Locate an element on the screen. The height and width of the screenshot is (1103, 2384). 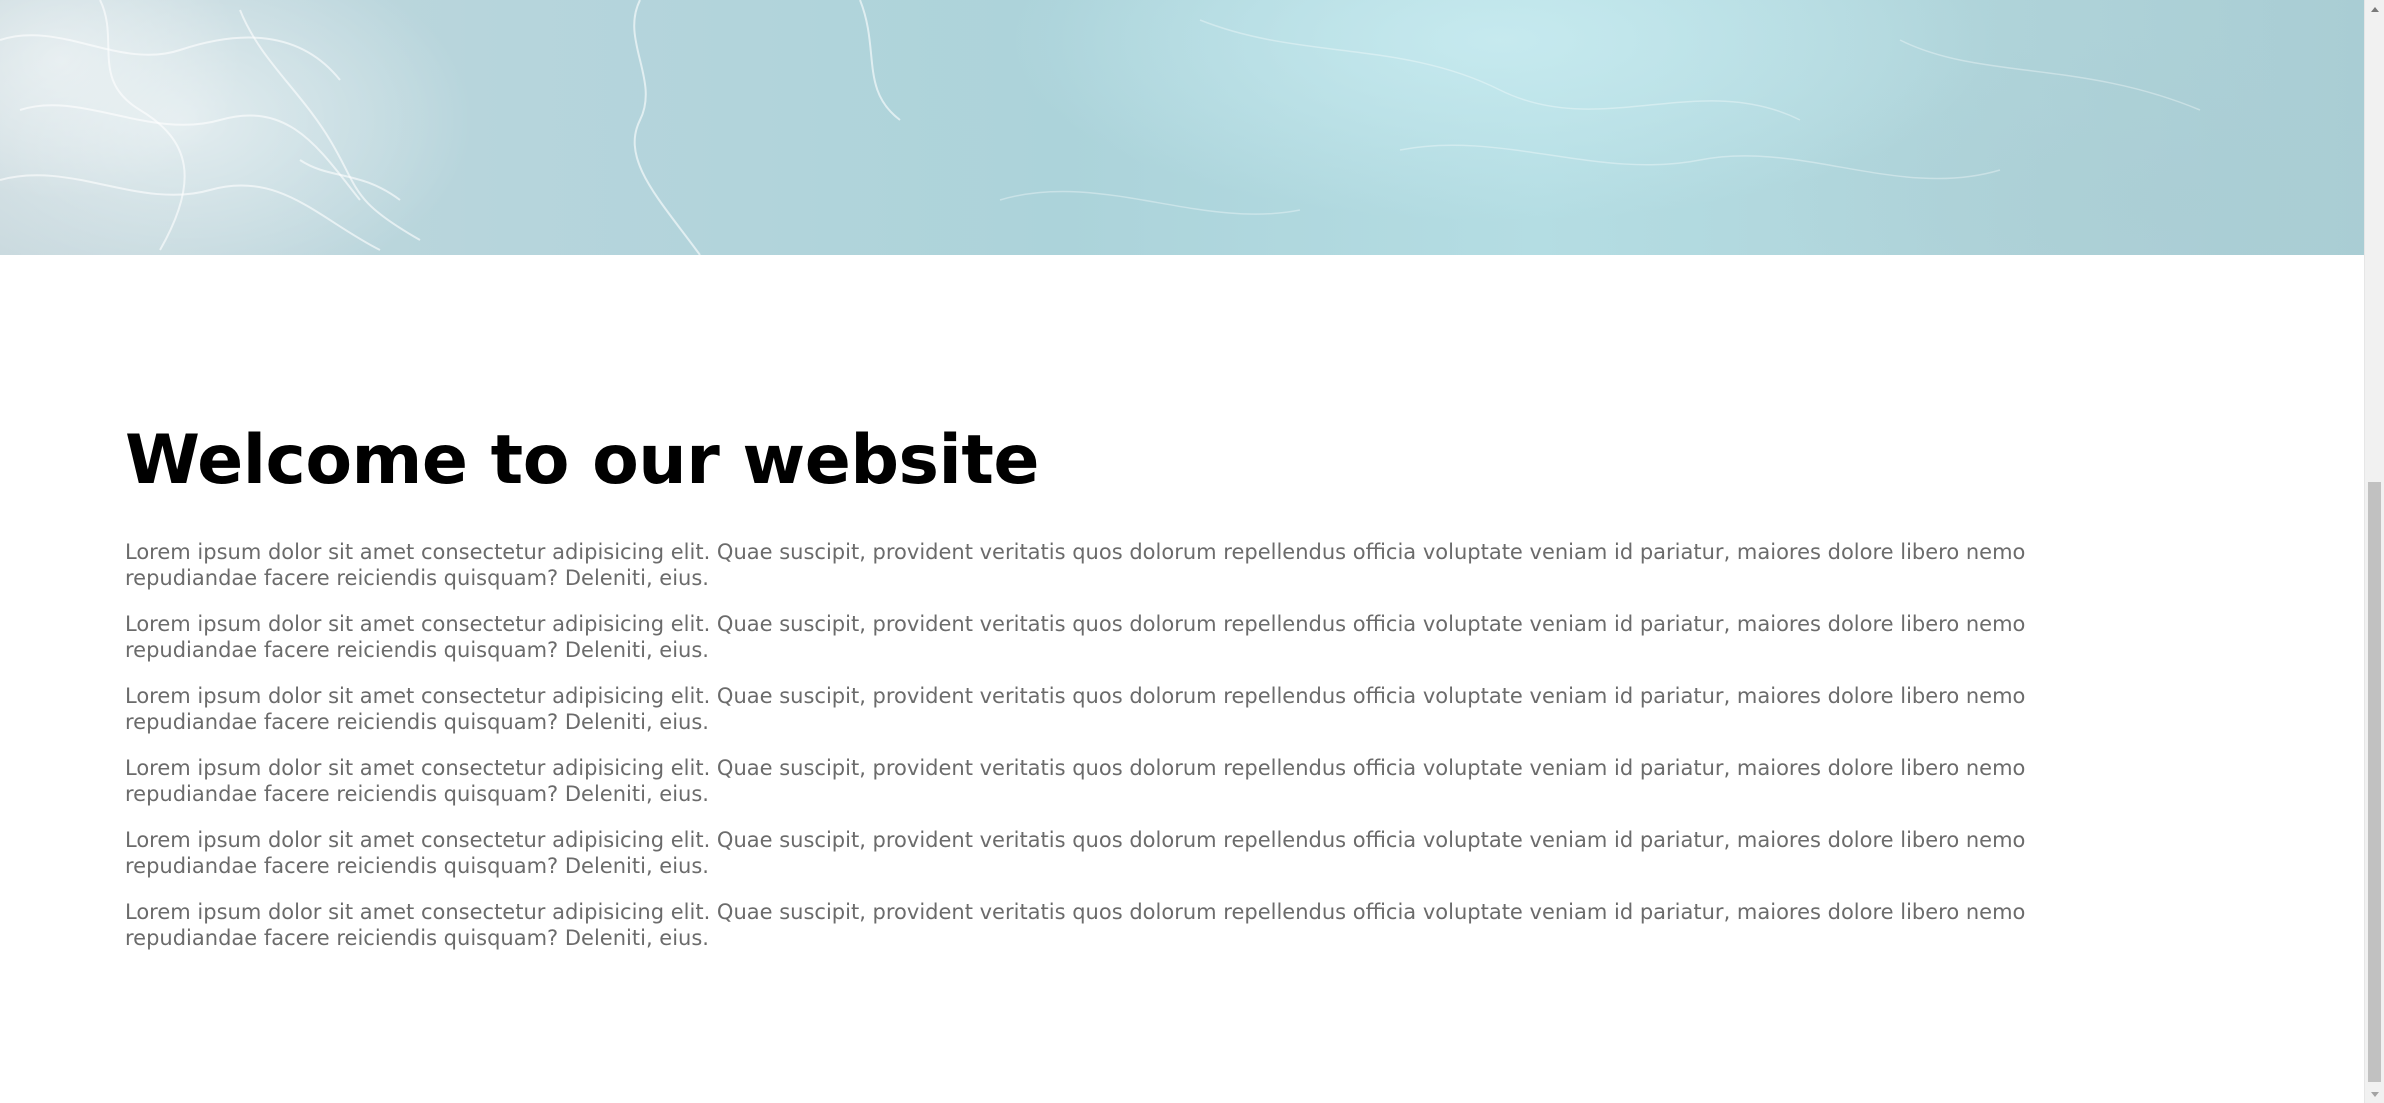
chevron-up-icon is located at coordinates (2375, 9).